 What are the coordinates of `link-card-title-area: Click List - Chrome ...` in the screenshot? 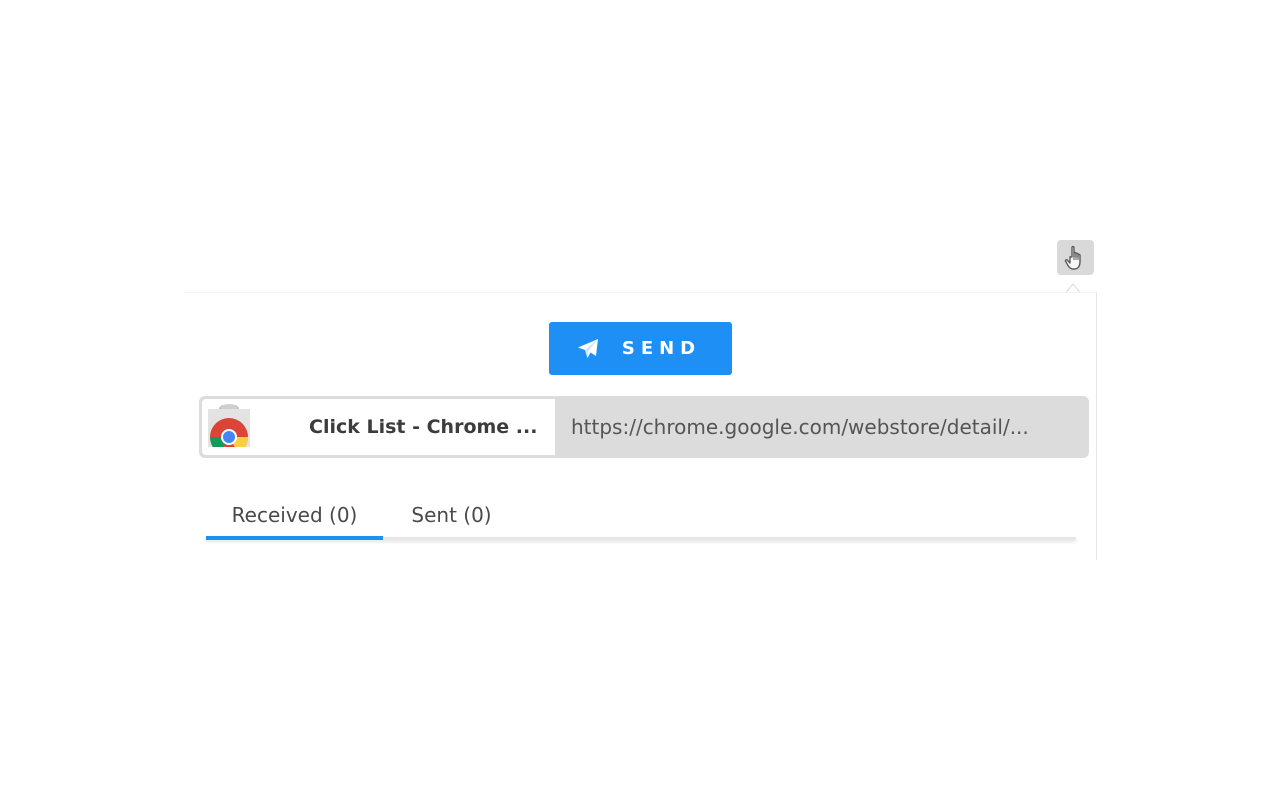 It's located at (378, 427).